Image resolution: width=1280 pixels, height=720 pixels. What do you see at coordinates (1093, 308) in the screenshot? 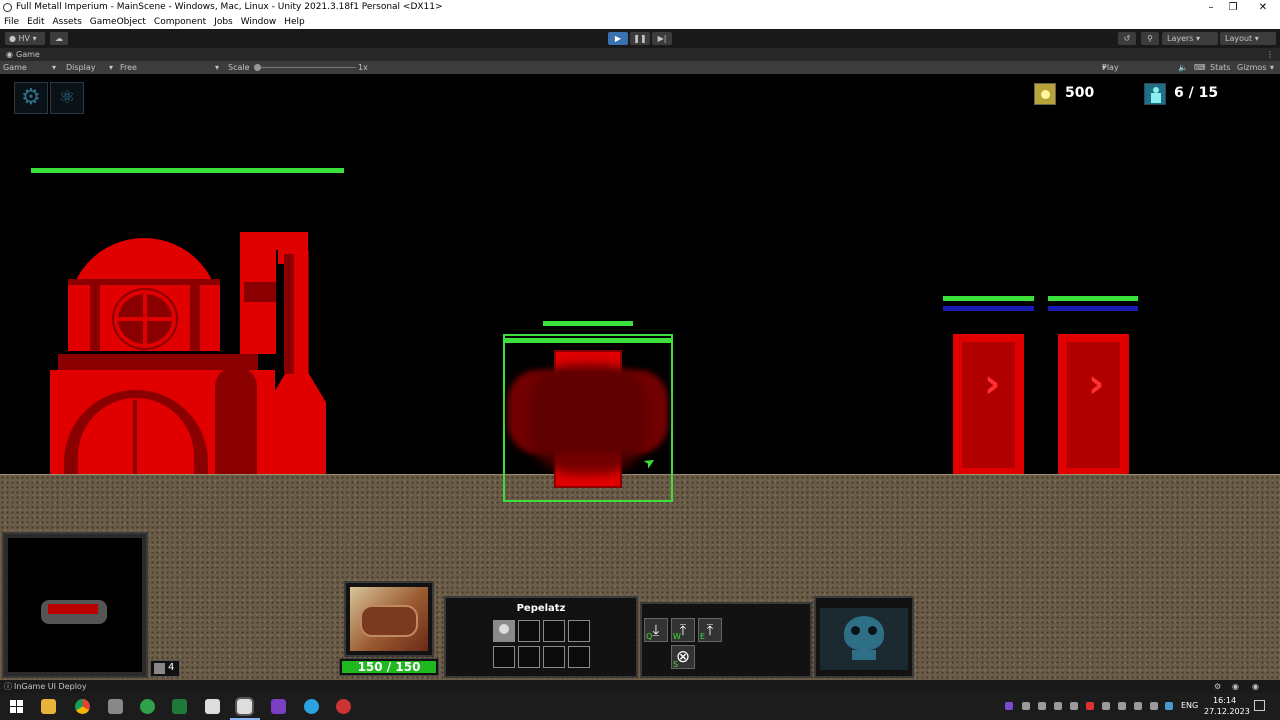
I see `enemy-2-energy-bar` at bounding box center [1093, 308].